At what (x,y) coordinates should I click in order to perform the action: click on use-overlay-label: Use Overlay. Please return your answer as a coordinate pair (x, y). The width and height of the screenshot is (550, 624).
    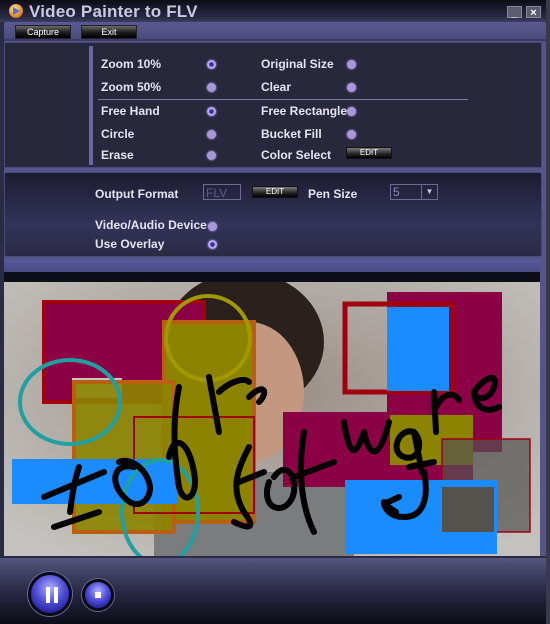
    Looking at the image, I should click on (130, 244).